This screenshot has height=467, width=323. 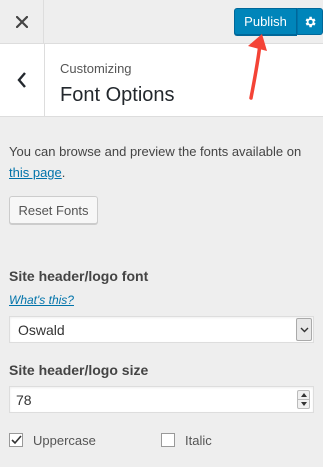 I want to click on caret-down-icon, so click(x=303, y=404).